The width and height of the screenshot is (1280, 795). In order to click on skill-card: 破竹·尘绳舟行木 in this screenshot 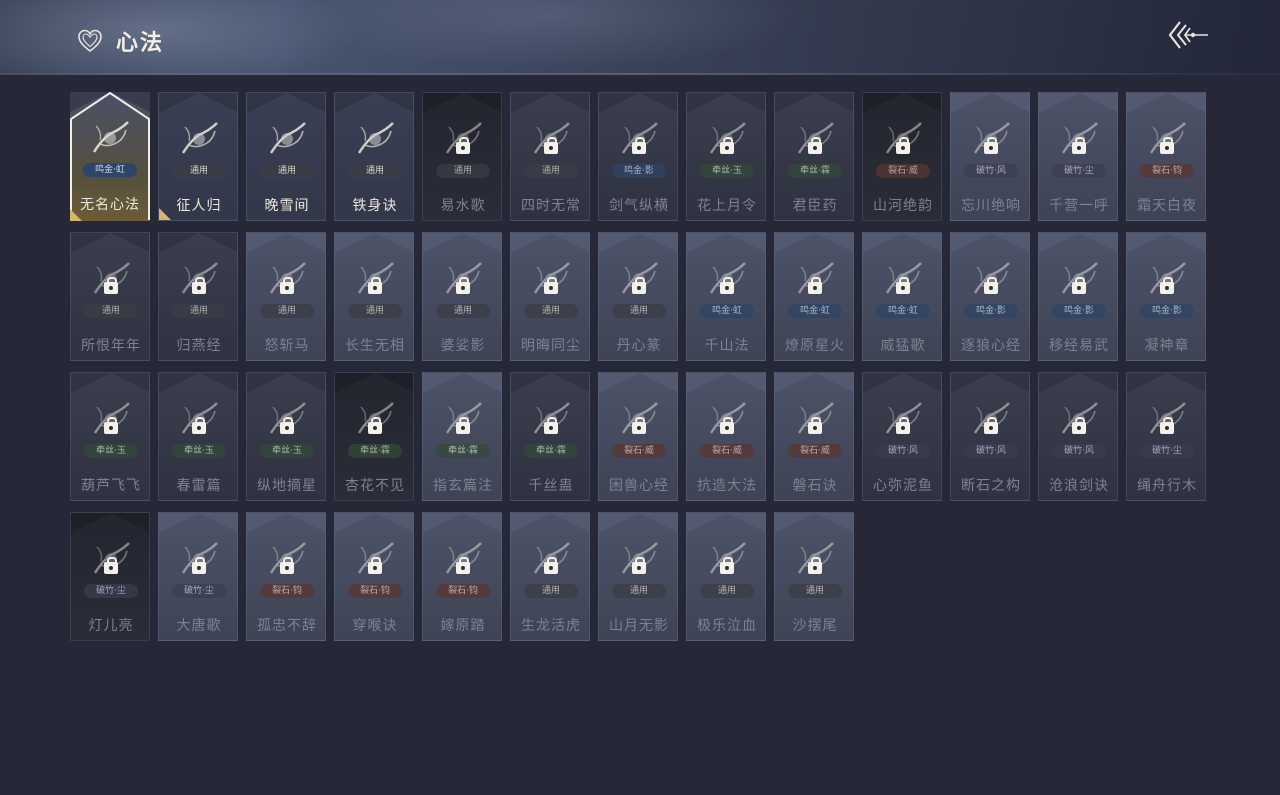, I will do `click(1166, 436)`.